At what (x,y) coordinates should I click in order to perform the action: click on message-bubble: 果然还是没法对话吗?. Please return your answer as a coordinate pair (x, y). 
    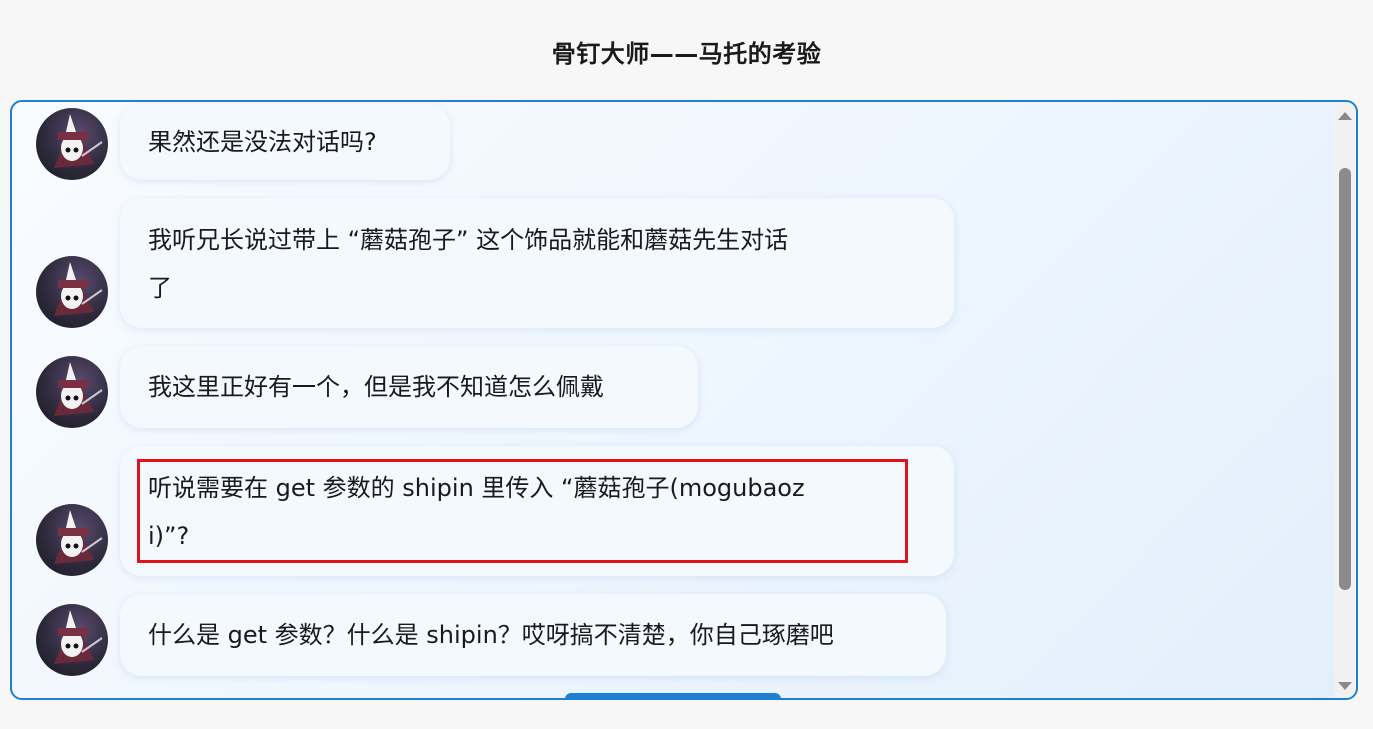
    Looking at the image, I should click on (285, 142).